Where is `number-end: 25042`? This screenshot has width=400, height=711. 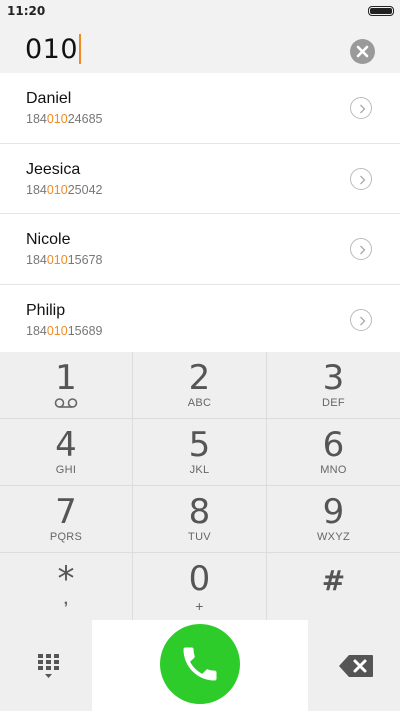
number-end: 25042 is located at coordinates (85, 189).